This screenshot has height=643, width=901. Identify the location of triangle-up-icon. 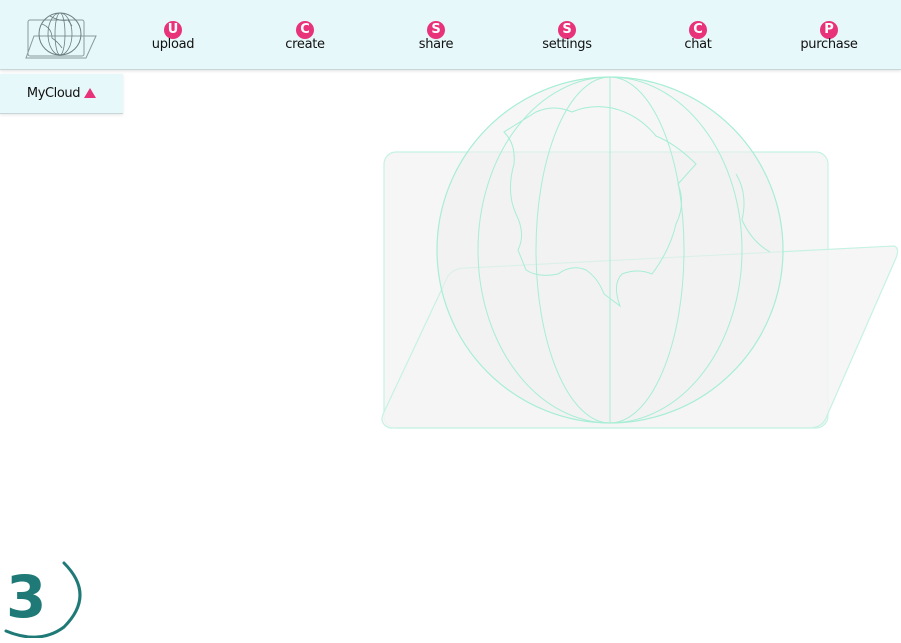
(90, 92).